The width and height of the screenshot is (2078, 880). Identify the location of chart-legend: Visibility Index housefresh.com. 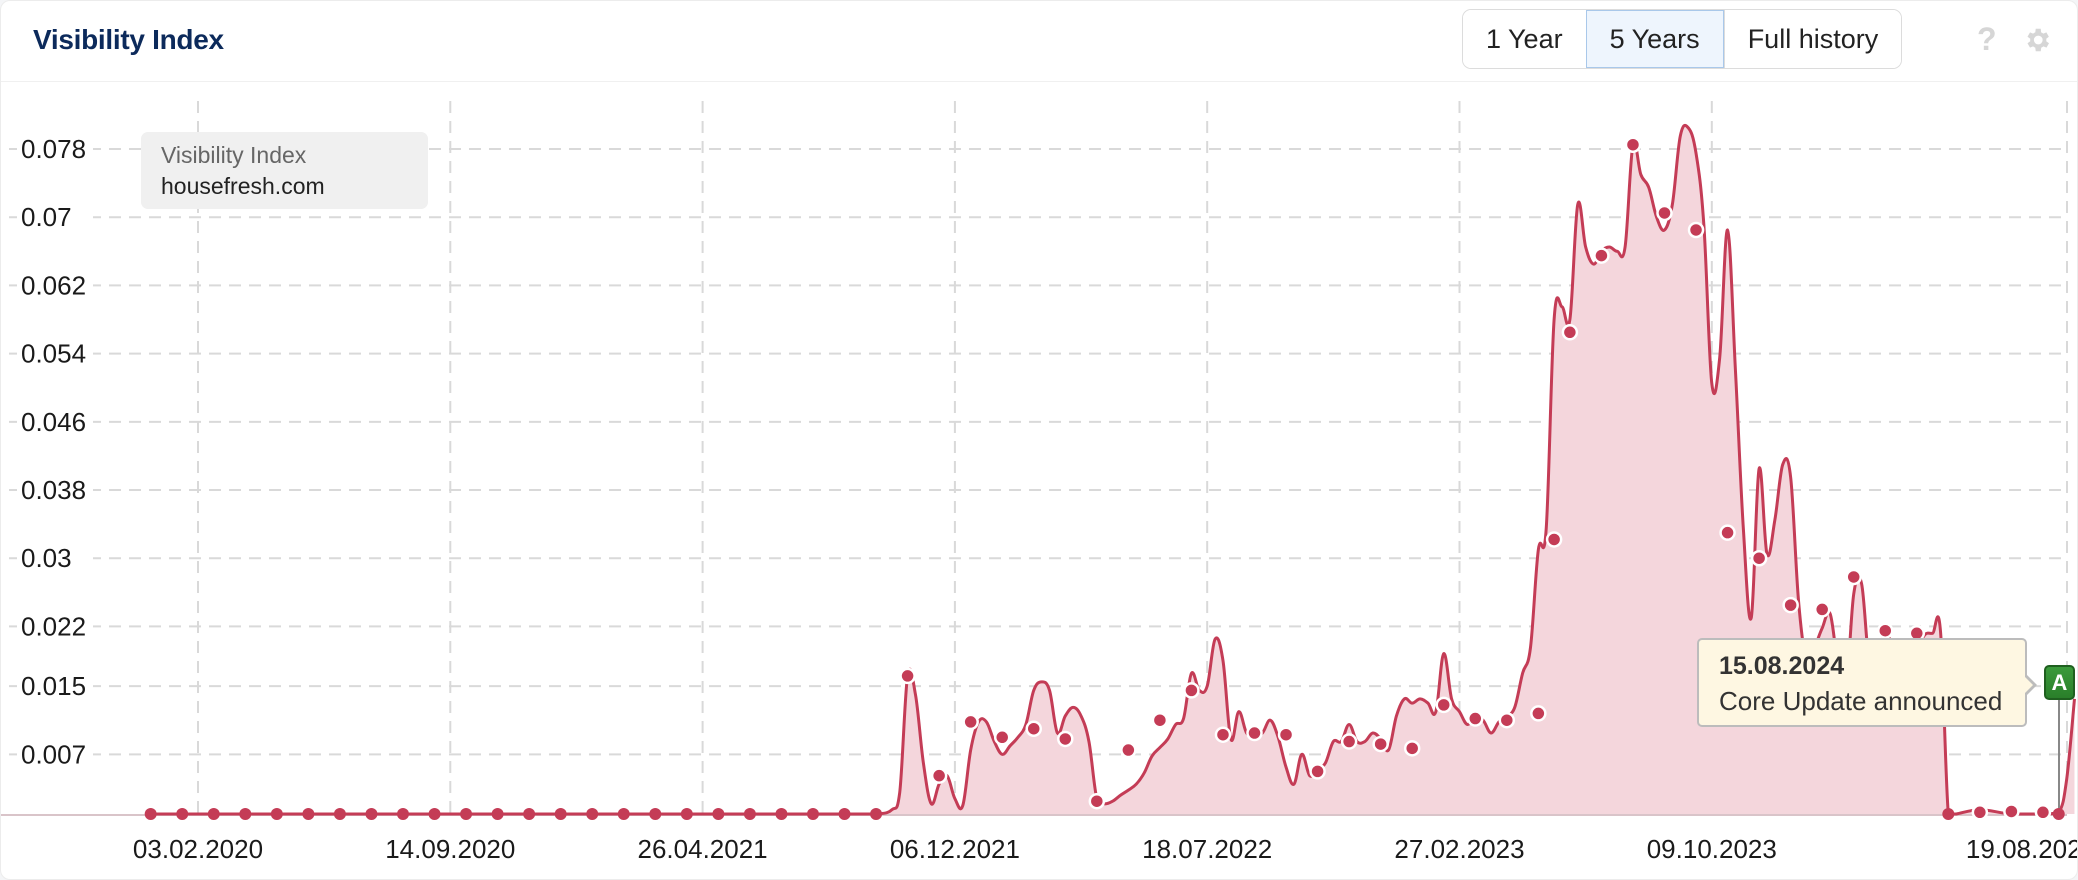
(284, 170).